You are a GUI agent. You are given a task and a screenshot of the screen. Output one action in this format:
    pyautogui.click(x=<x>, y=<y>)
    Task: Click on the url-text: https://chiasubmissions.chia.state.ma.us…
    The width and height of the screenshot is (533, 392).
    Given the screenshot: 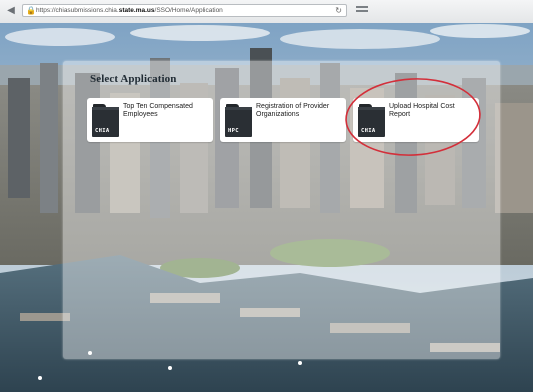 What is the action you would take?
    pyautogui.click(x=129, y=10)
    